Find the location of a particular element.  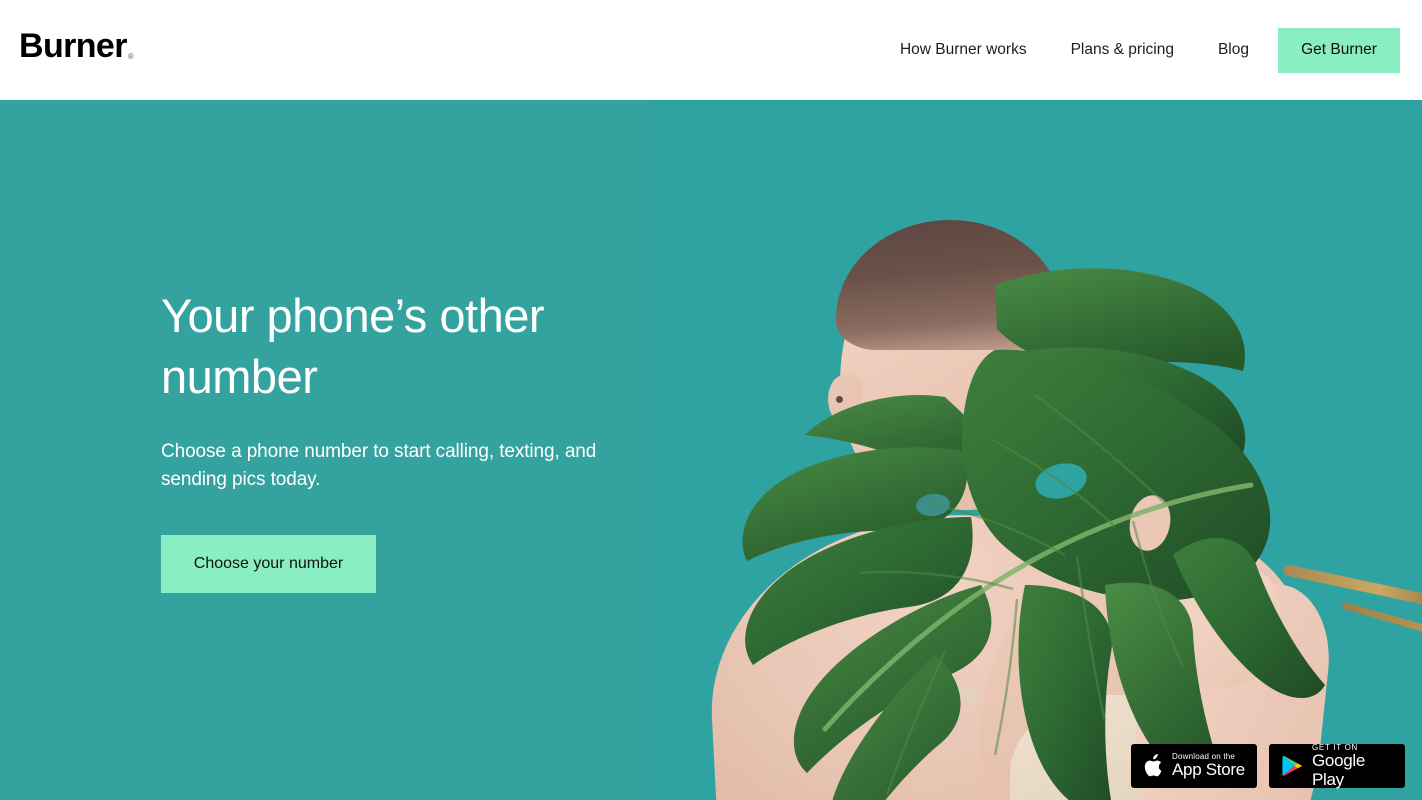

choose-your-number-button: Choose your number is located at coordinates (268, 564).